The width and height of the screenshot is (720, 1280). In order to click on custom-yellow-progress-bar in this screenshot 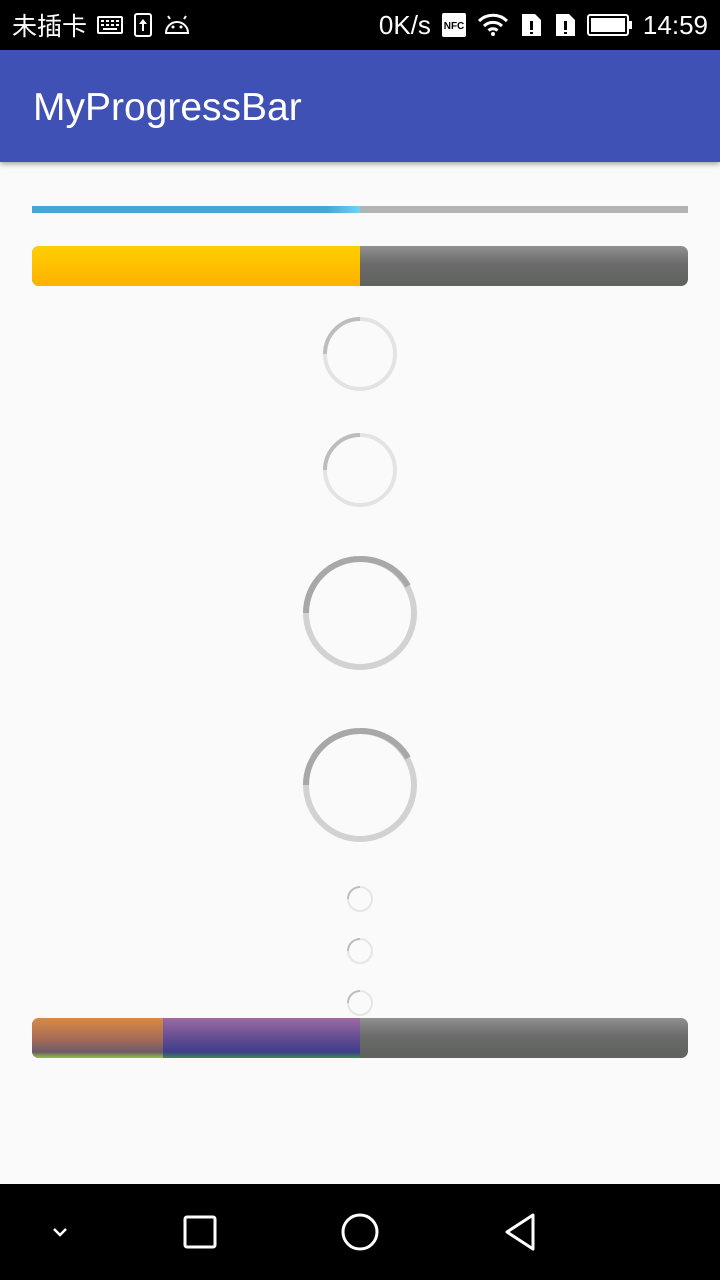, I will do `click(360, 266)`.